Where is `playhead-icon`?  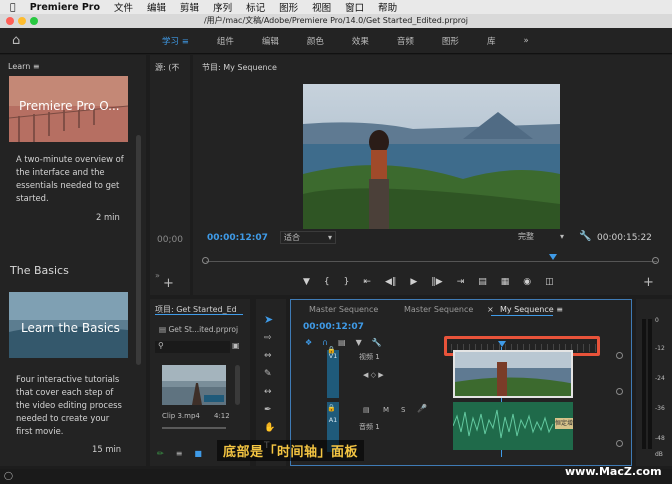 playhead-icon is located at coordinates (553, 257).